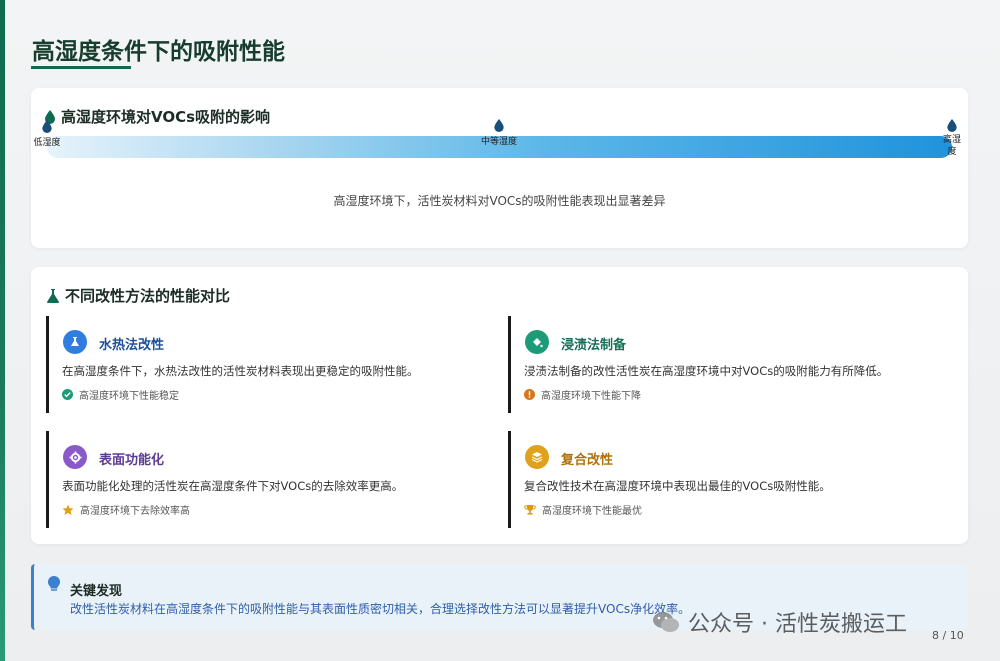 The height and width of the screenshot is (661, 1000). I want to click on marker-mid: 中等湿度, so click(499, 133).